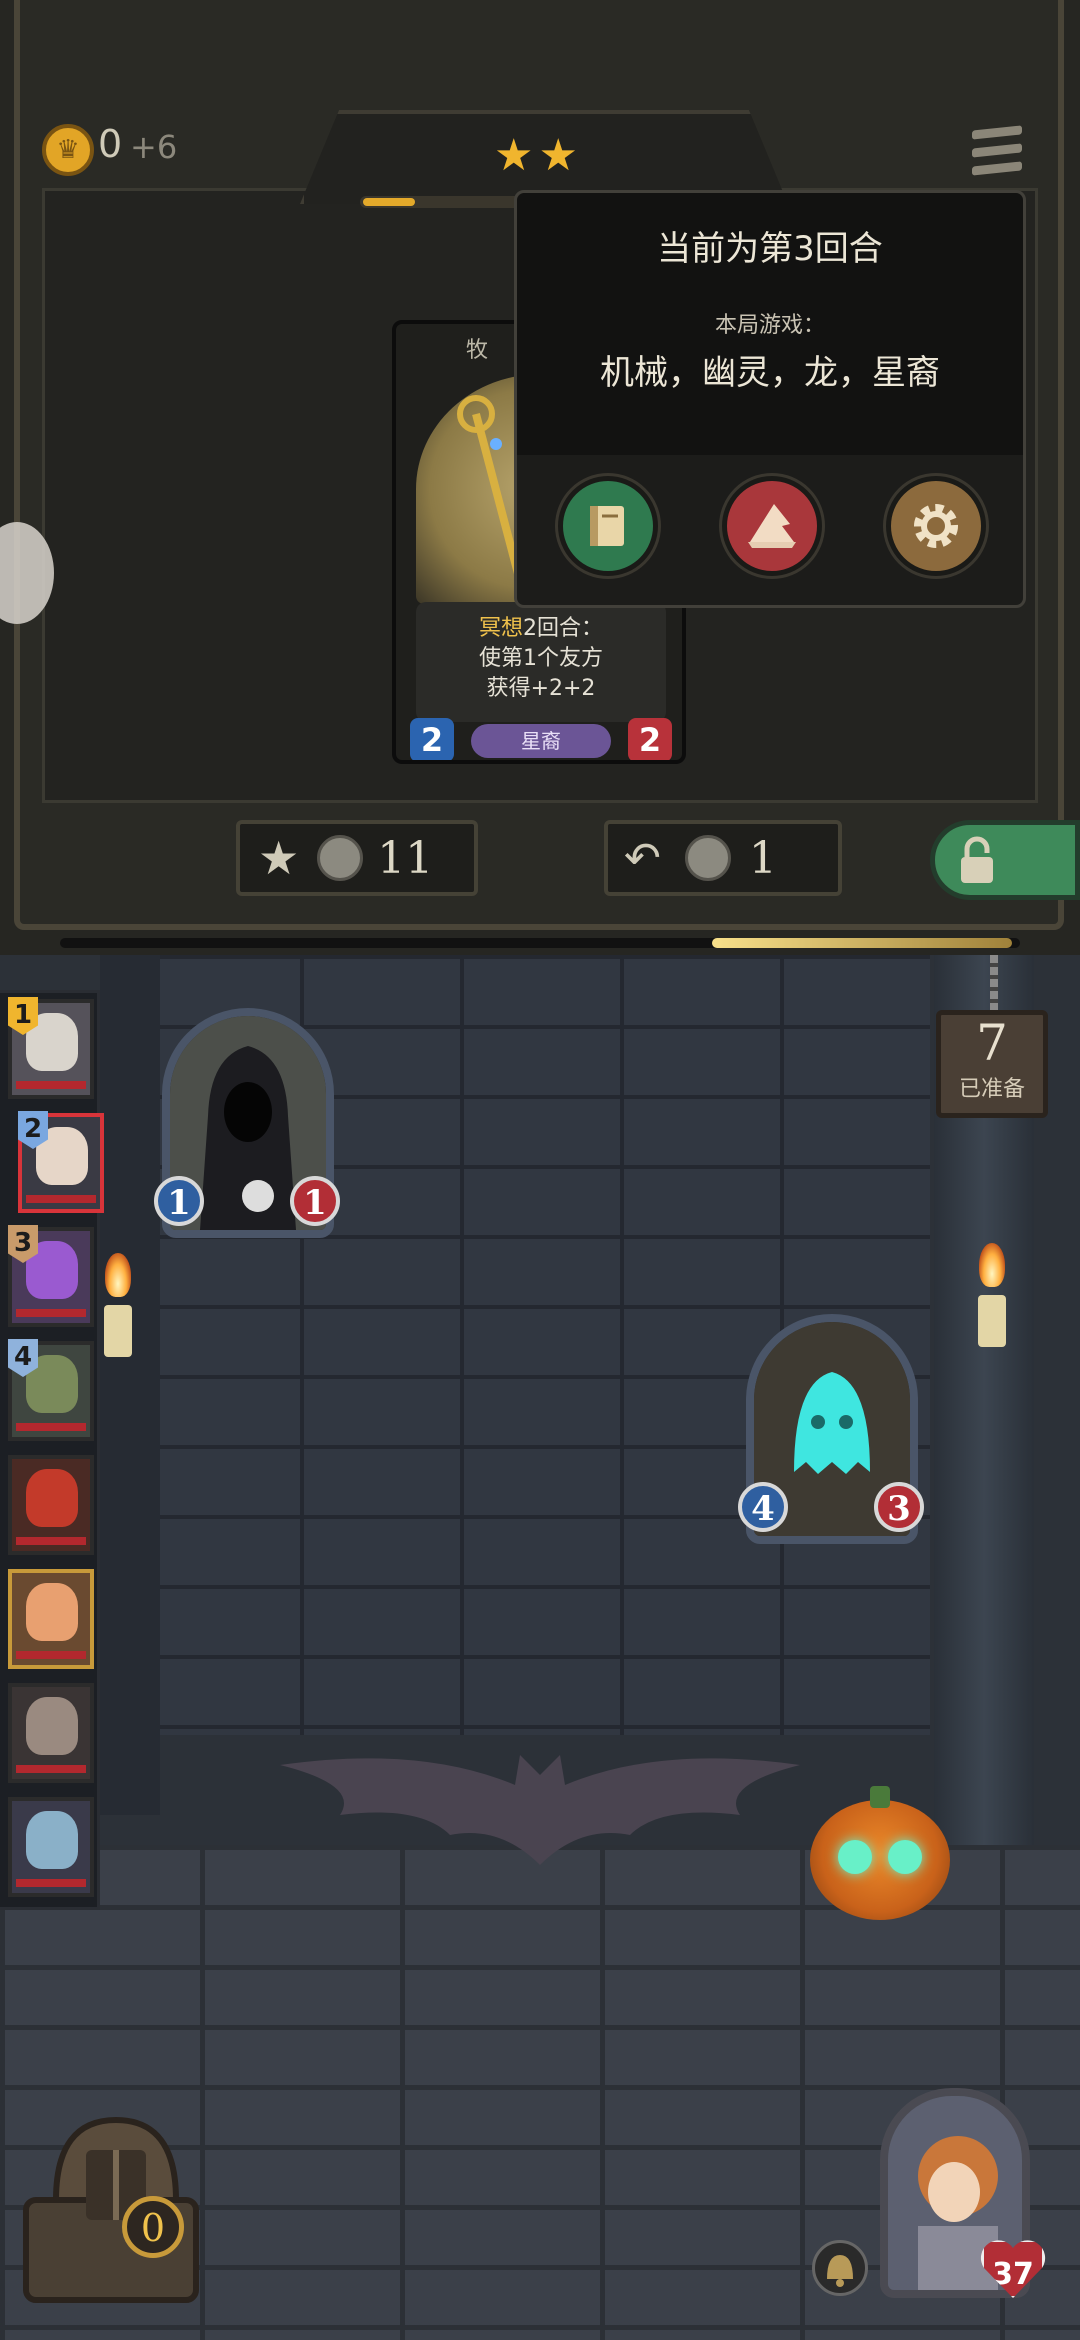  What do you see at coordinates (992, 1043) in the screenshot?
I see `timer-count: 7` at bounding box center [992, 1043].